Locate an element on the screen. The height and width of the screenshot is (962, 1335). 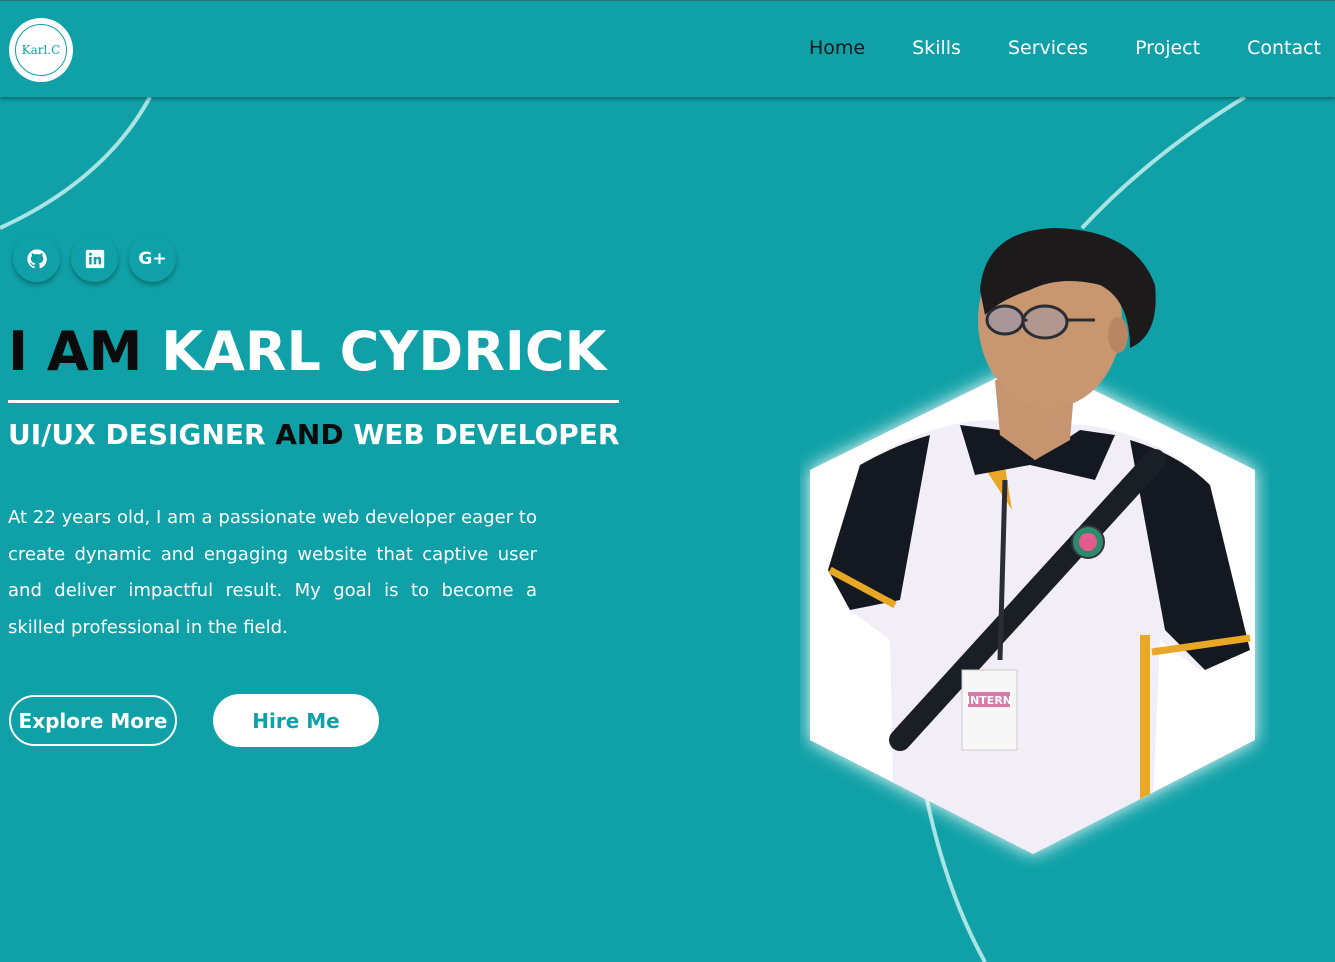
logo: Karl.C is located at coordinates (41, 50).